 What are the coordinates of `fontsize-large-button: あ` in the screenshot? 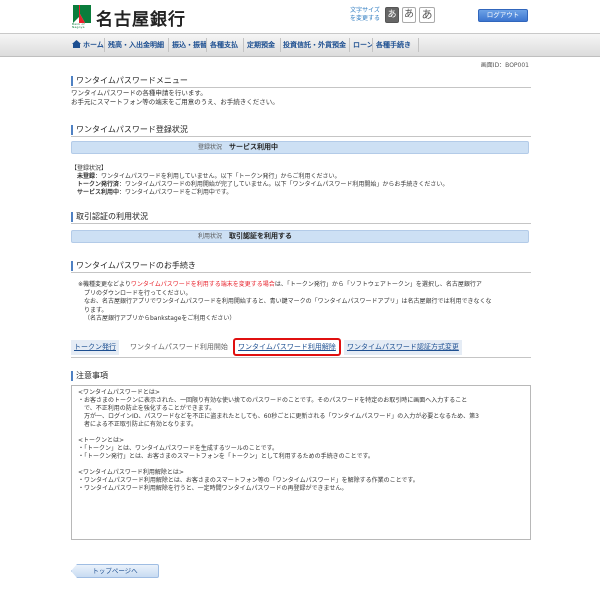 It's located at (427, 15).